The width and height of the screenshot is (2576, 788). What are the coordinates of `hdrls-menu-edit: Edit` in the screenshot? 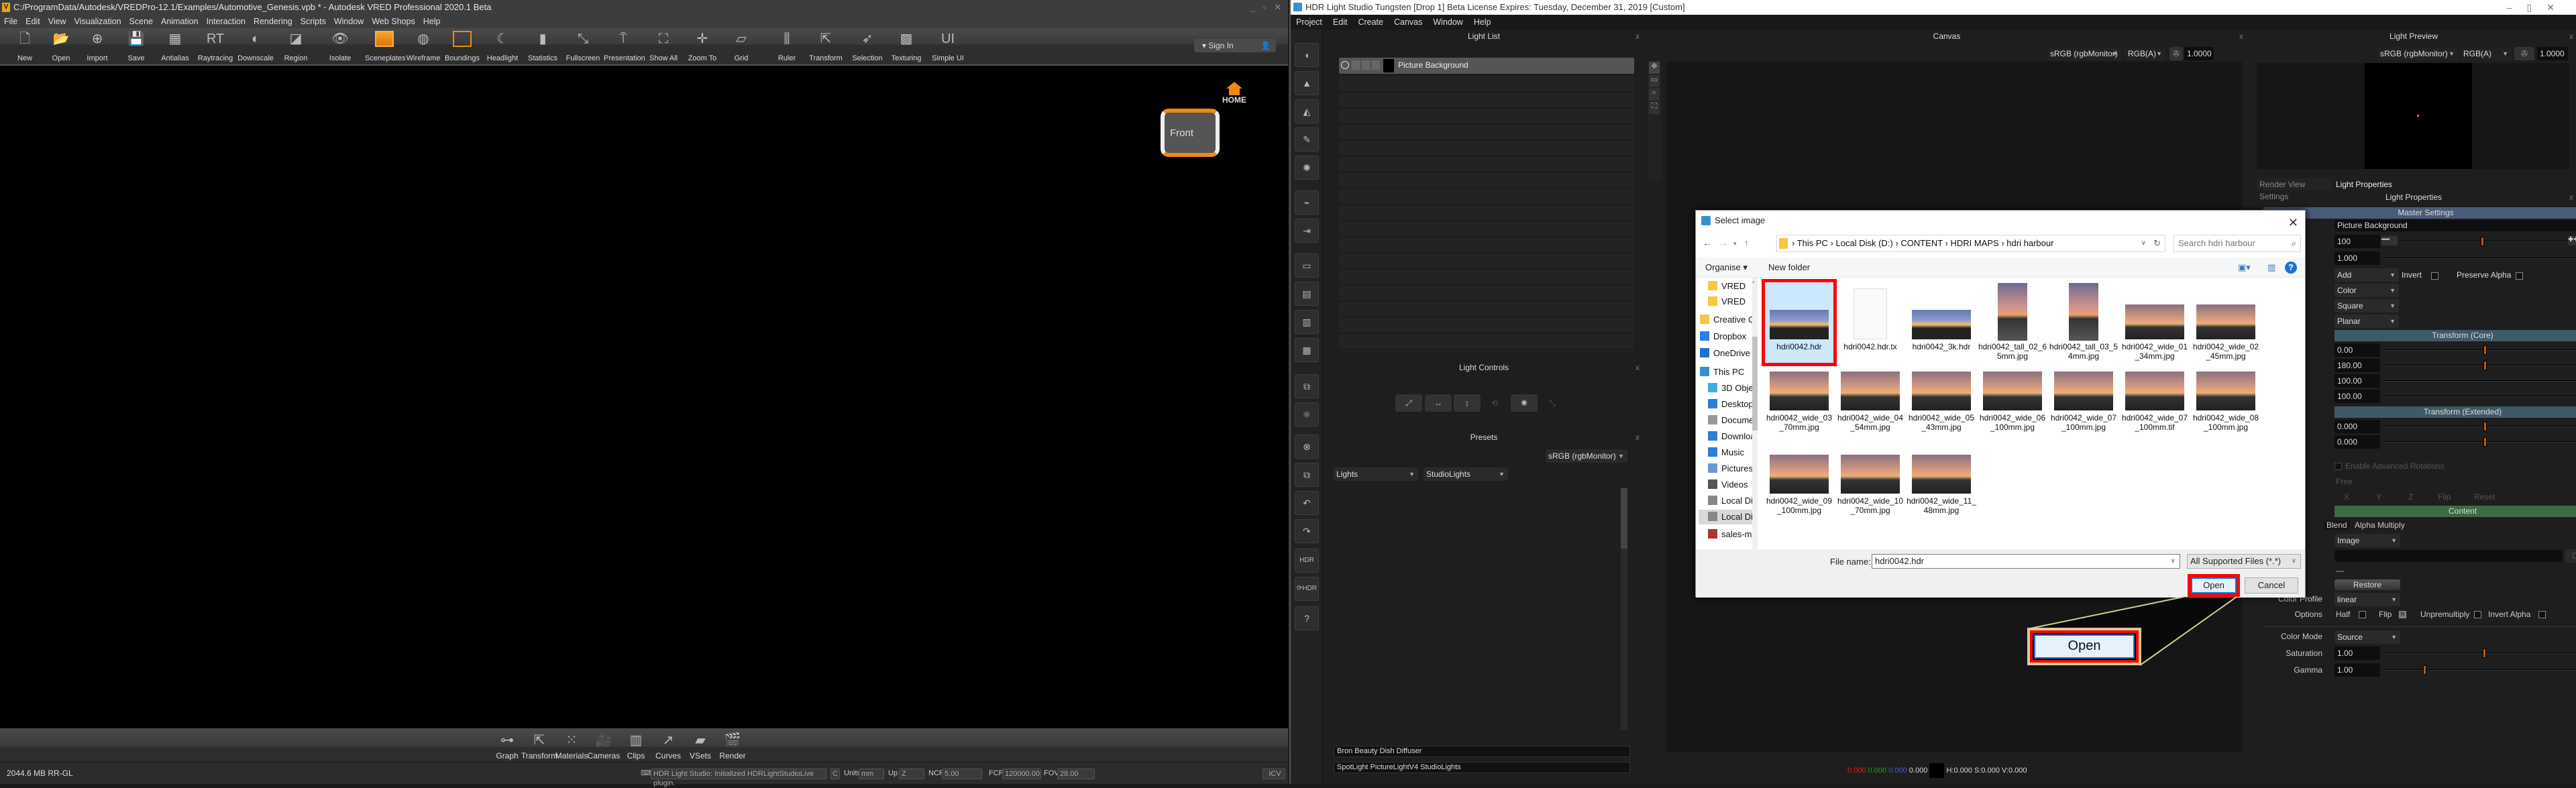 It's located at (1340, 22).